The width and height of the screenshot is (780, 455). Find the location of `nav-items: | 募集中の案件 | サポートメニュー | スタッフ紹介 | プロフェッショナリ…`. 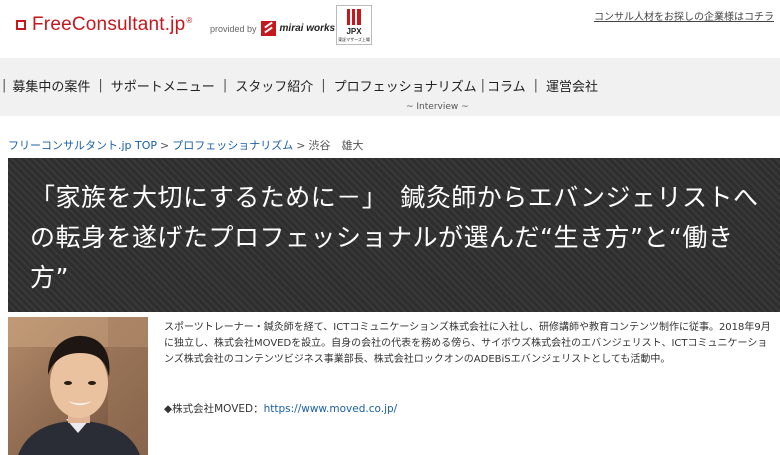

nav-items: | 募集中の案件 | サポートメニュー | スタッフ紹介 | プロフェッショナリ… is located at coordinates (299, 85).